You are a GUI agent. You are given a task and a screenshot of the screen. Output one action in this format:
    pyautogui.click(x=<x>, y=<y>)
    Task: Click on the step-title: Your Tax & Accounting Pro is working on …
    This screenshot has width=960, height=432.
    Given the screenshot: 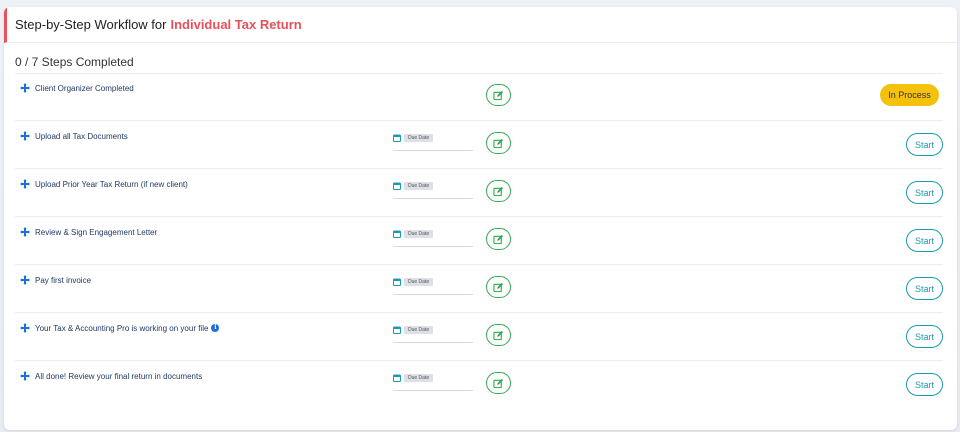 What is the action you would take?
    pyautogui.click(x=120, y=328)
    